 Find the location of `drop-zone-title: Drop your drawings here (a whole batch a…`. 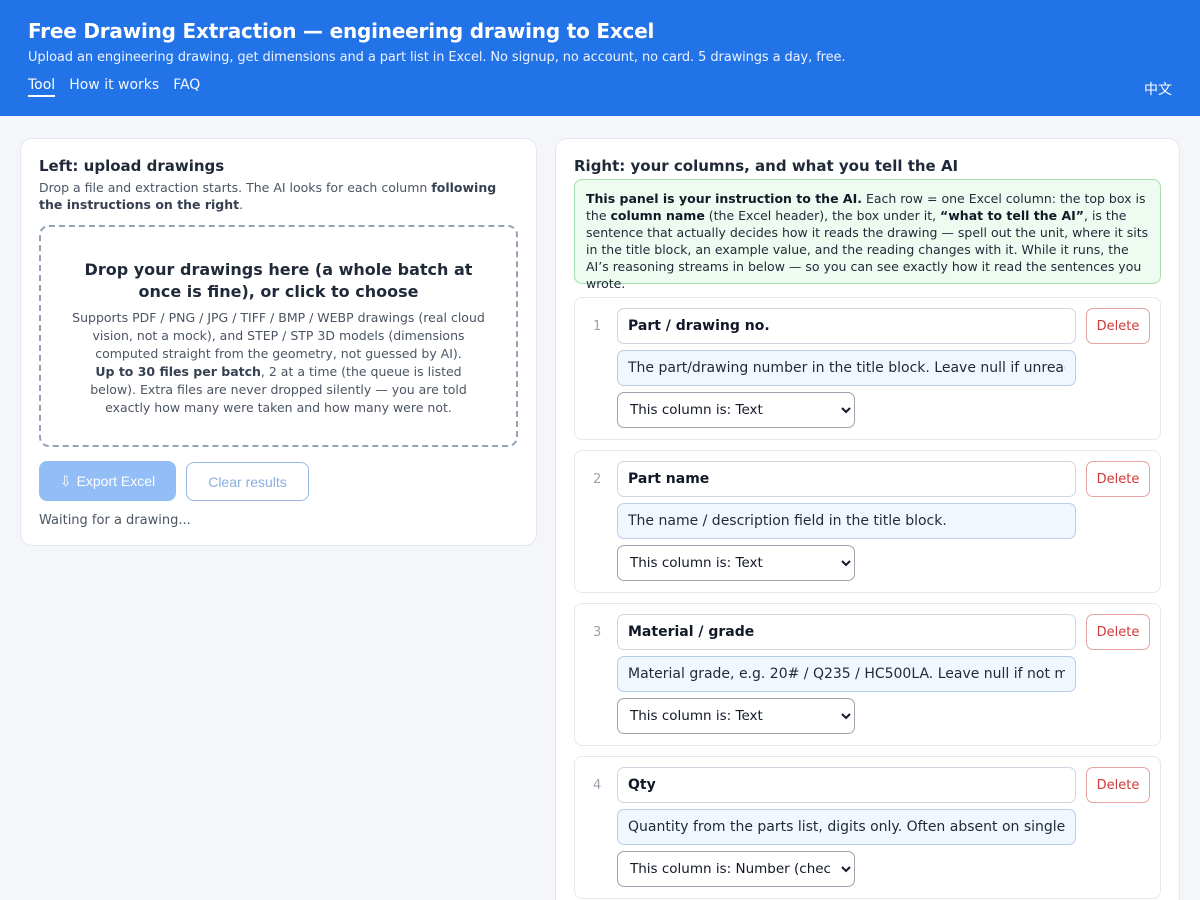

drop-zone-title: Drop your drawings here (a whole batch a… is located at coordinates (278, 280).